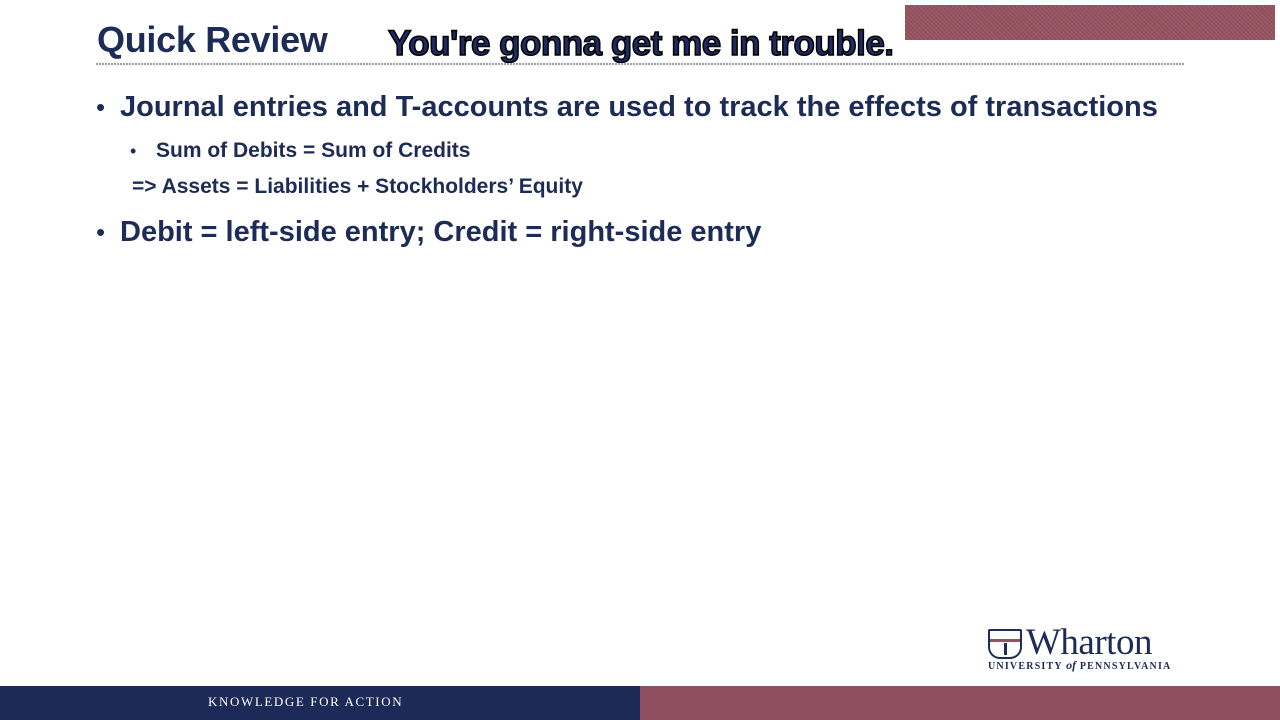  Describe the element at coordinates (641, 43) in the screenshot. I see `subtitle-caption: You're gonna get me in trouble.` at that location.